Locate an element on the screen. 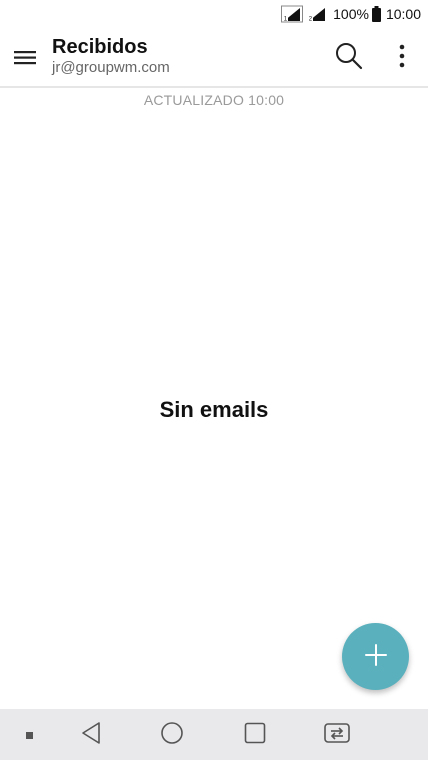  system-navigation-bar is located at coordinates (214, 734).